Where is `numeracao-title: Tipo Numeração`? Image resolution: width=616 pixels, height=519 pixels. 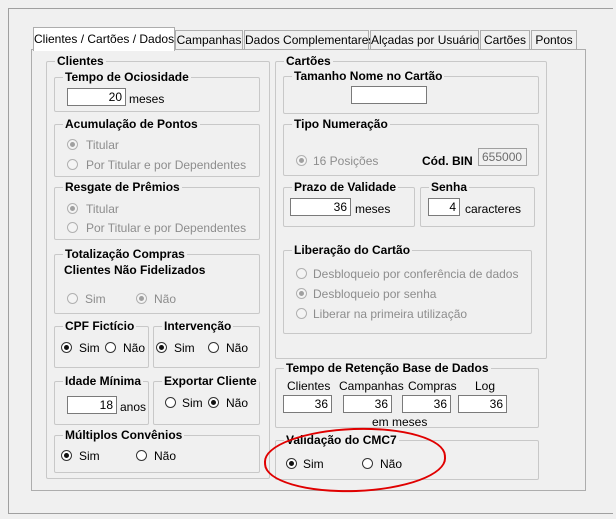 numeracao-title: Tipo Numeração is located at coordinates (341, 124).